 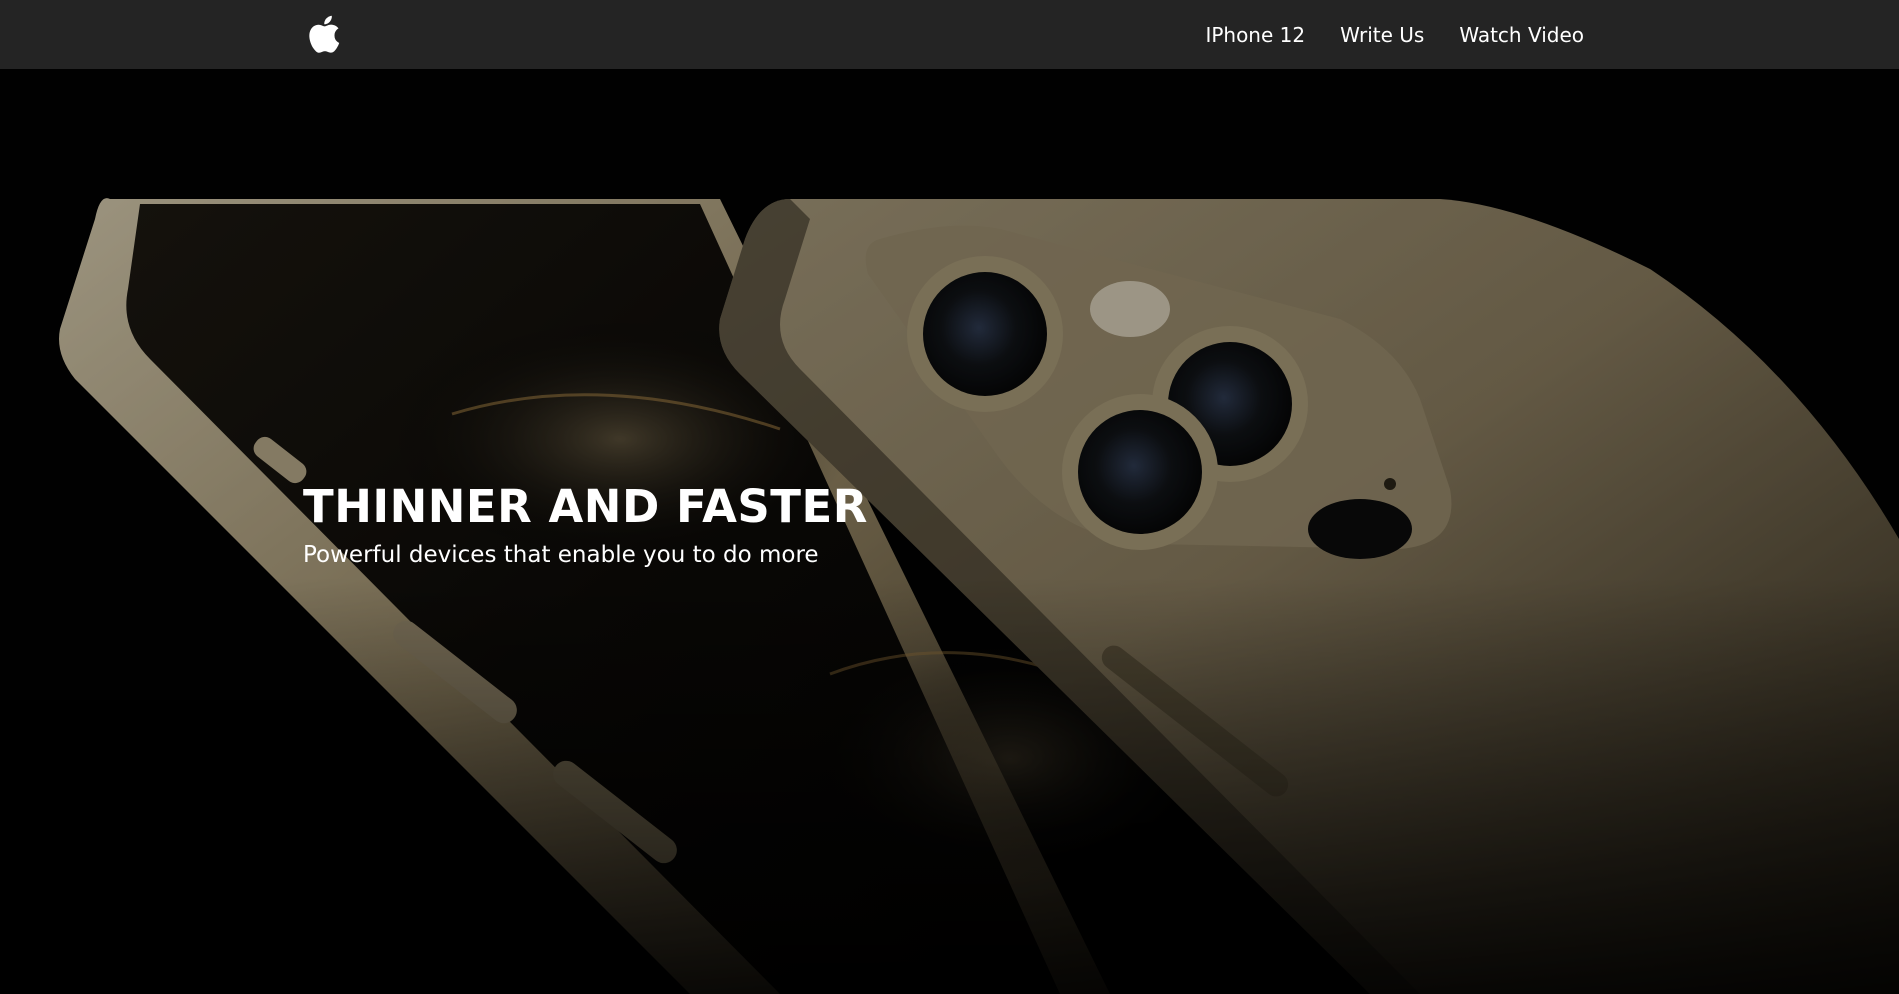 I want to click on nav-link-write-us: Write Us, so click(x=1382, y=35).